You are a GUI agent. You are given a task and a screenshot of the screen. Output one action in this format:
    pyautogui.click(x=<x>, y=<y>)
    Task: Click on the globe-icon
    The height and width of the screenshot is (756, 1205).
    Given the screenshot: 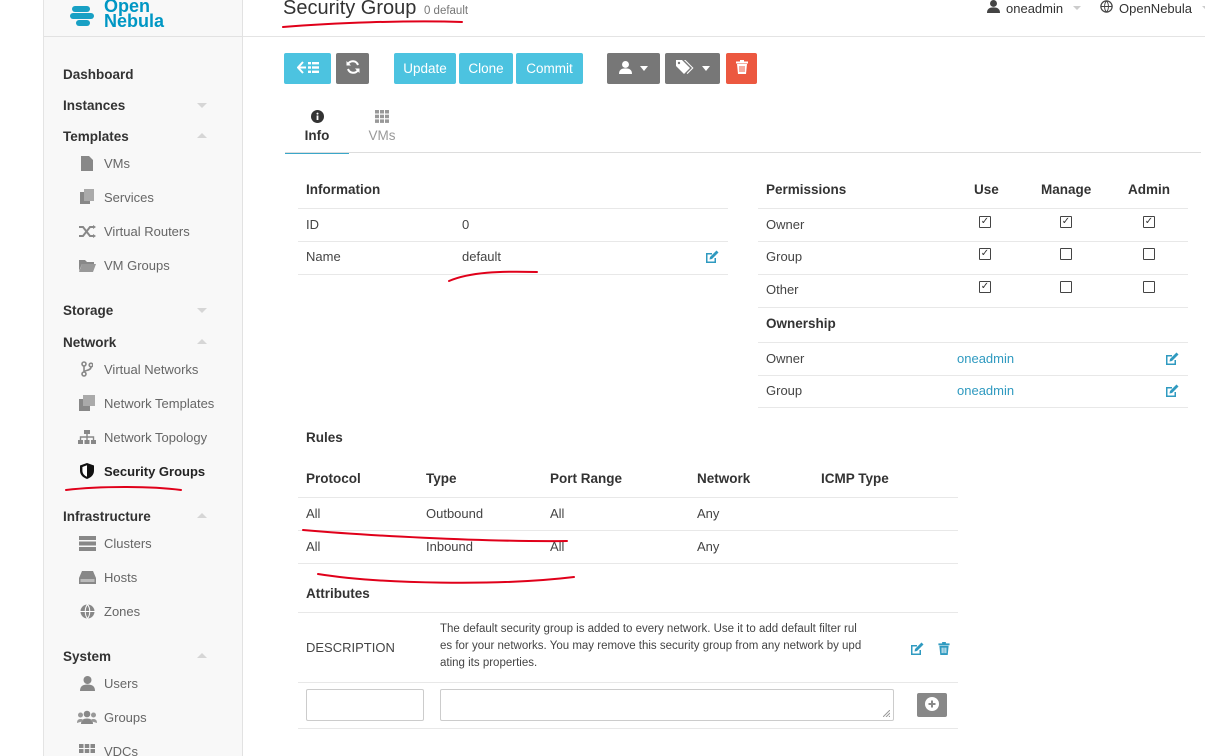 What is the action you would take?
    pyautogui.click(x=1106, y=8)
    